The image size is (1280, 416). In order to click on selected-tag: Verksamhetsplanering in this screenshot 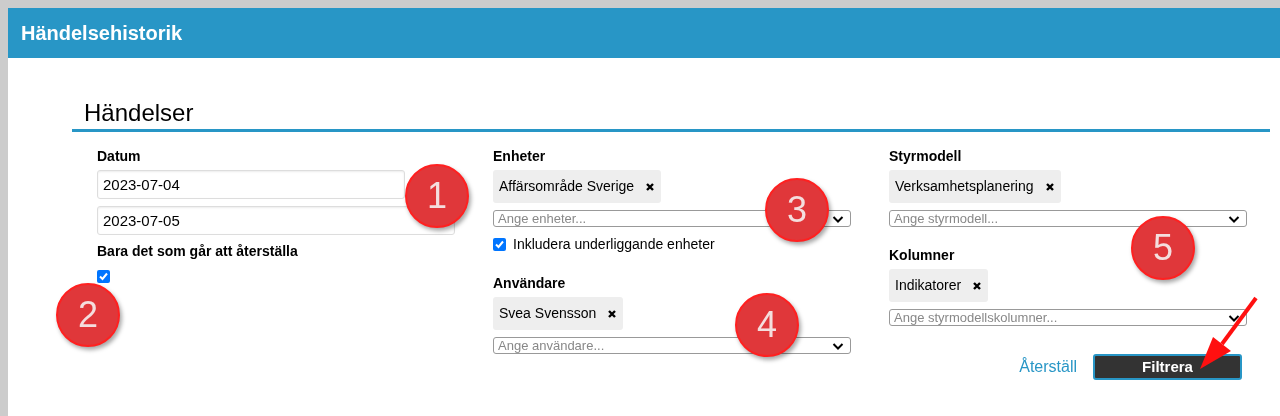, I will do `click(975, 186)`.